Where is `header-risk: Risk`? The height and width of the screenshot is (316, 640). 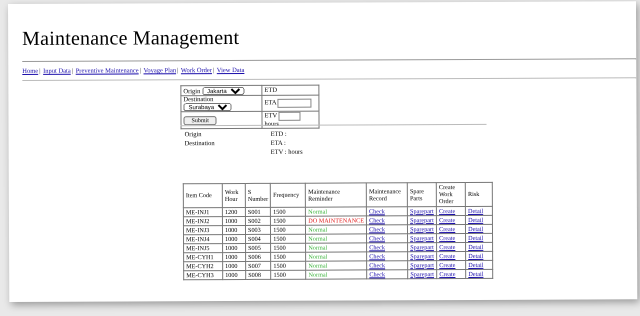 header-risk: Risk is located at coordinates (479, 194).